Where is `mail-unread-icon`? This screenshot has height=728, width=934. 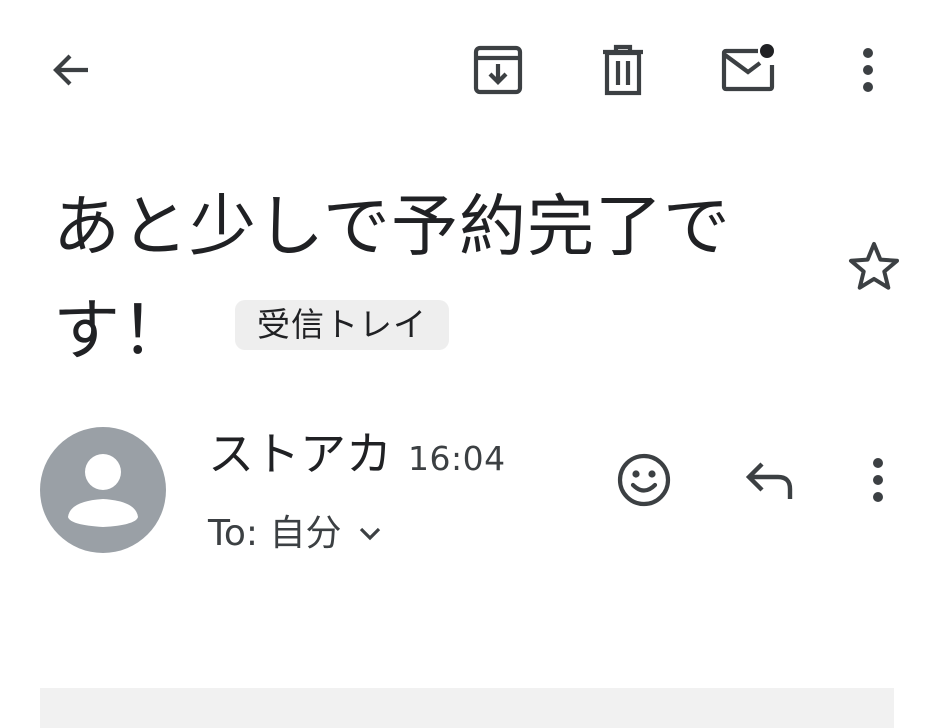 mail-unread-icon is located at coordinates (748, 68).